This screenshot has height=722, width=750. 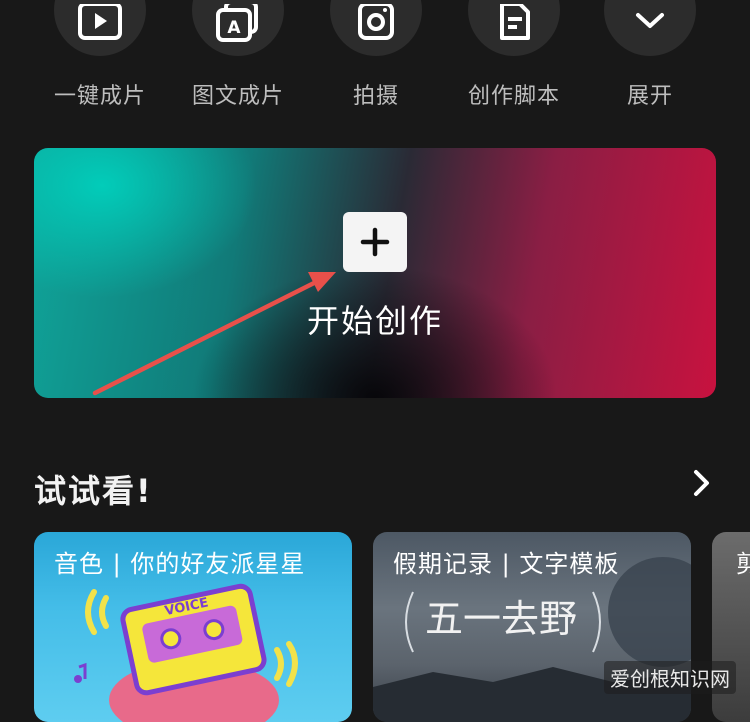 I want to click on card-title: 音色 | 你的好友派星星, so click(x=180, y=564).